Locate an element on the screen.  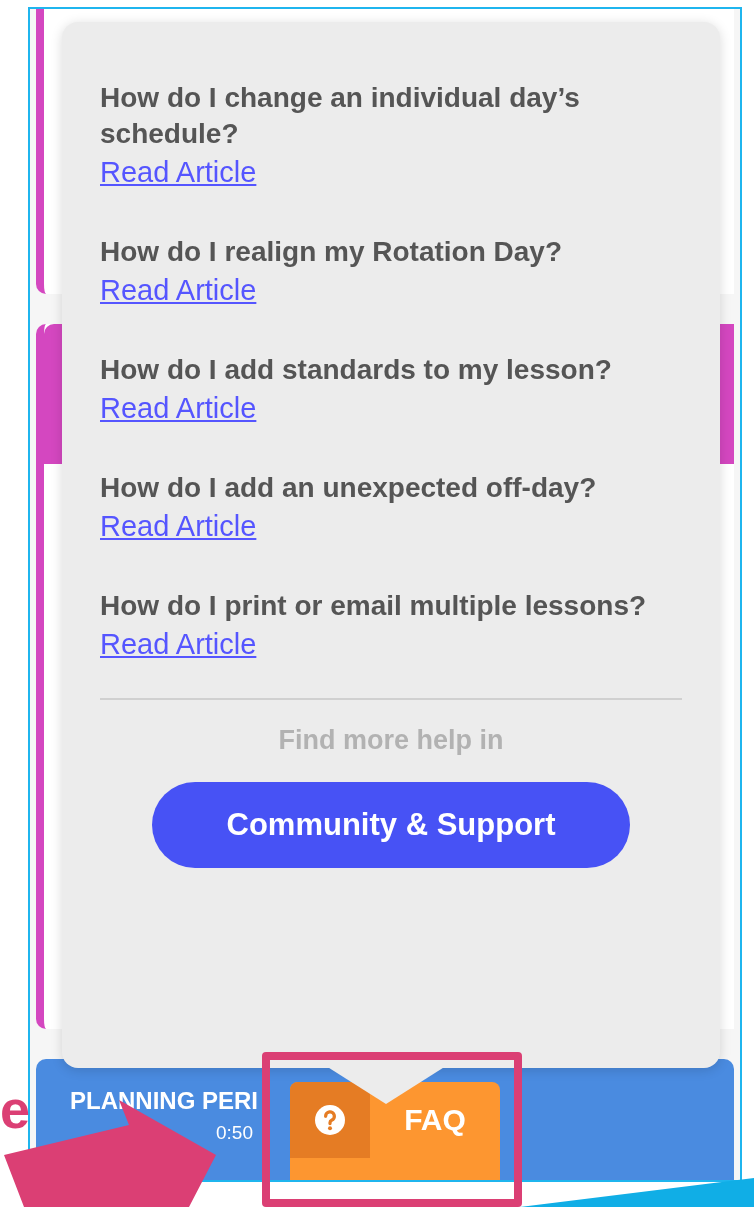
help-footer-text: Find more help in is located at coordinates (391, 740).